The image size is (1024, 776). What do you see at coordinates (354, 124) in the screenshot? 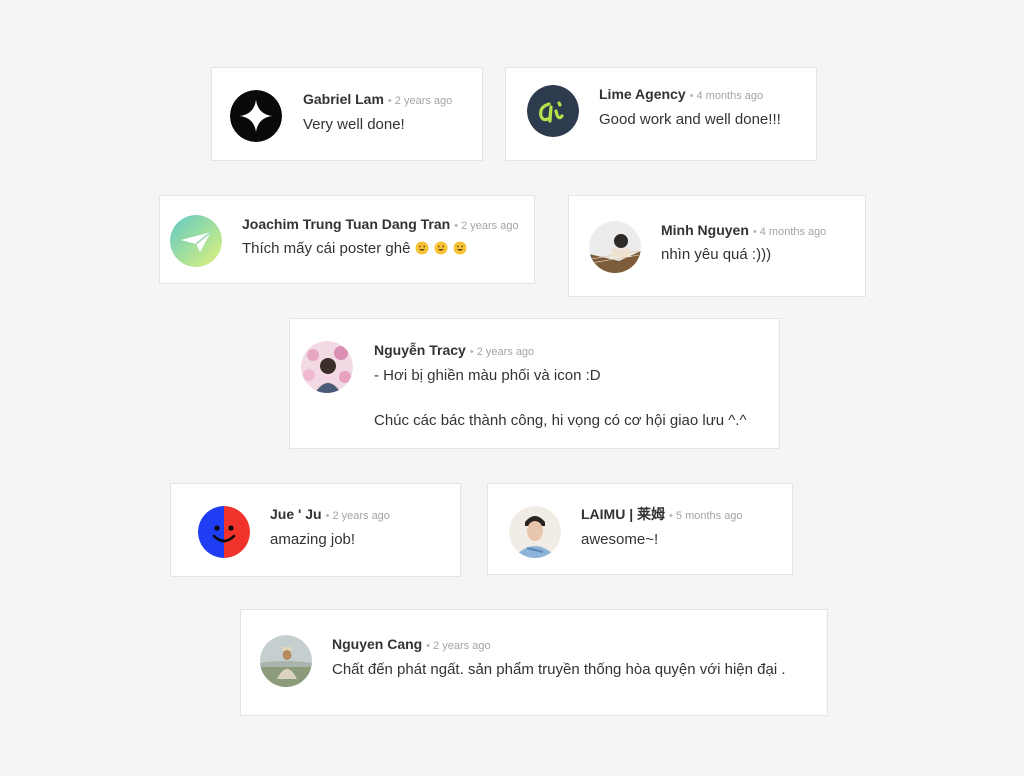
I see `comment-text: Very well done!` at bounding box center [354, 124].